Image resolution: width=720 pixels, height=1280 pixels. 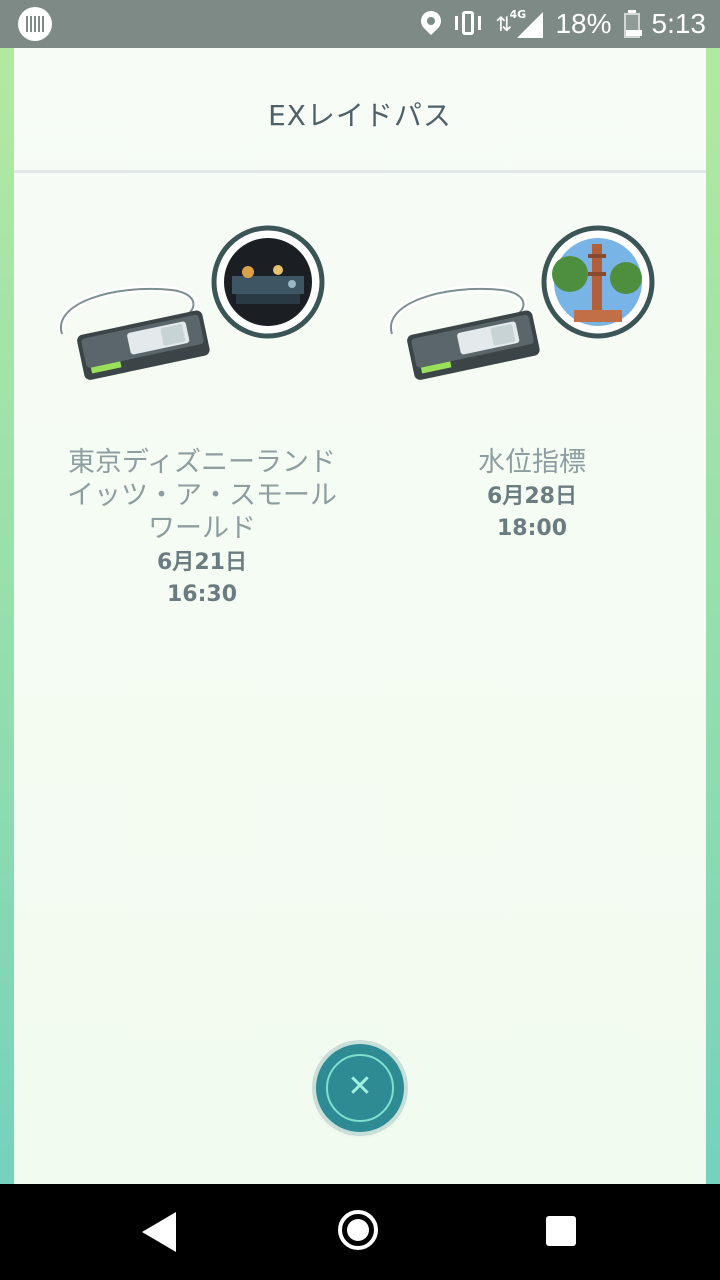 I want to click on close-button: ✕, so click(x=360, y=1088).